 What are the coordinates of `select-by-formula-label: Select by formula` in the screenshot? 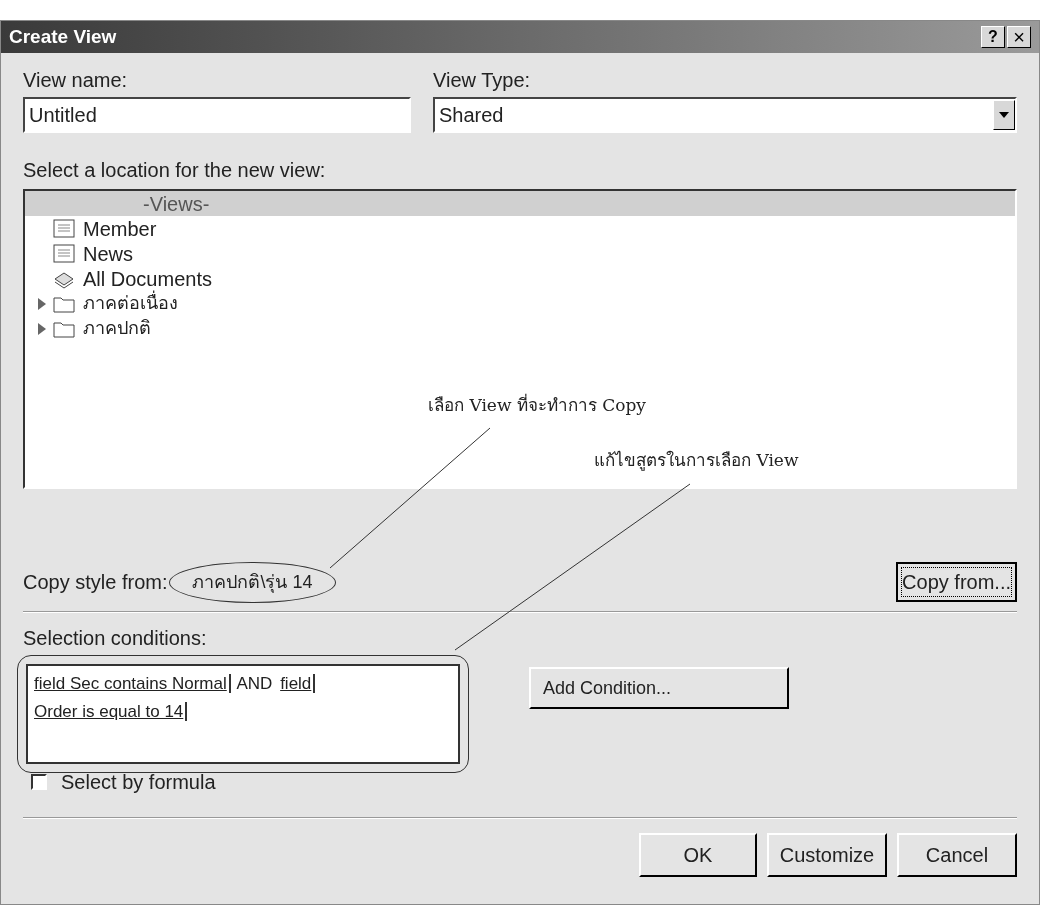 It's located at (138, 782).